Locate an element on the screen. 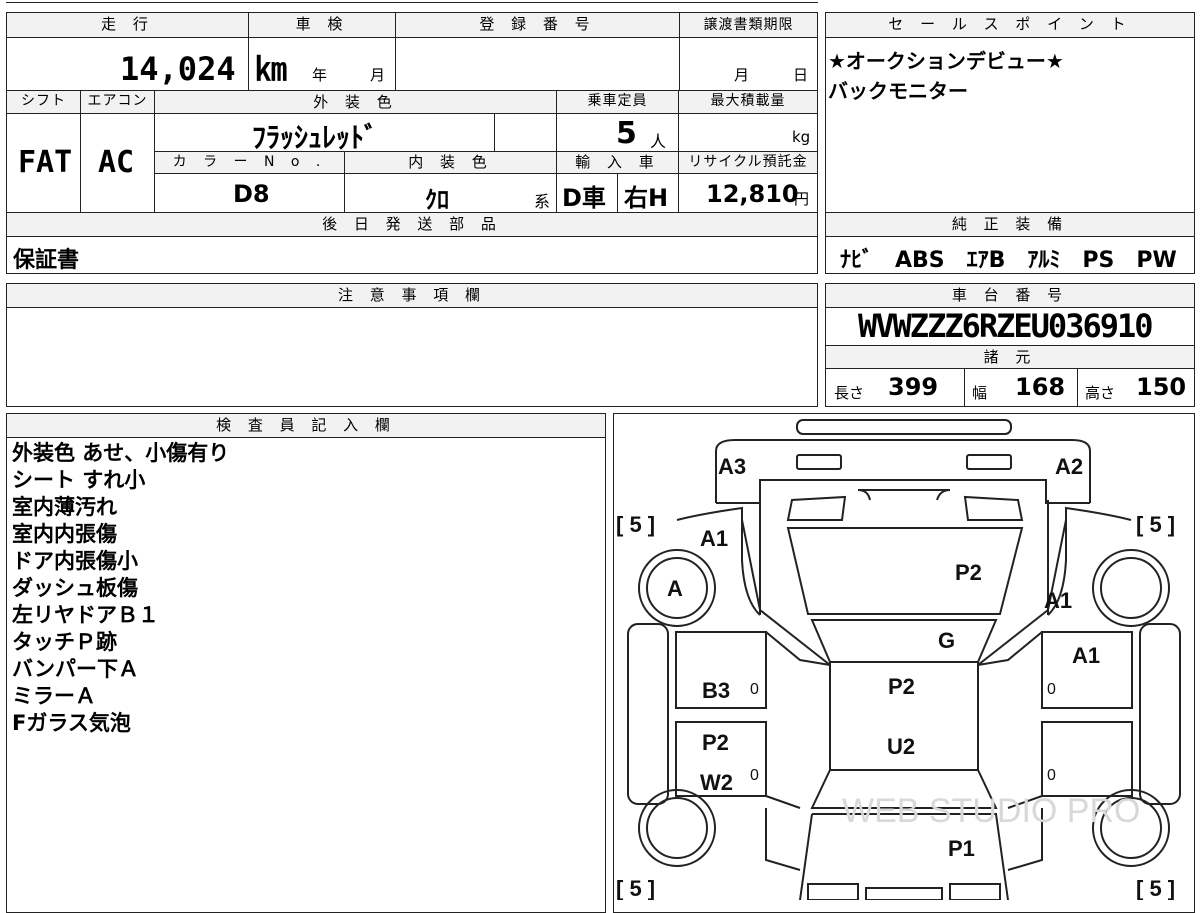  label-wheel-front-left: A is located at coordinates (675, 588).